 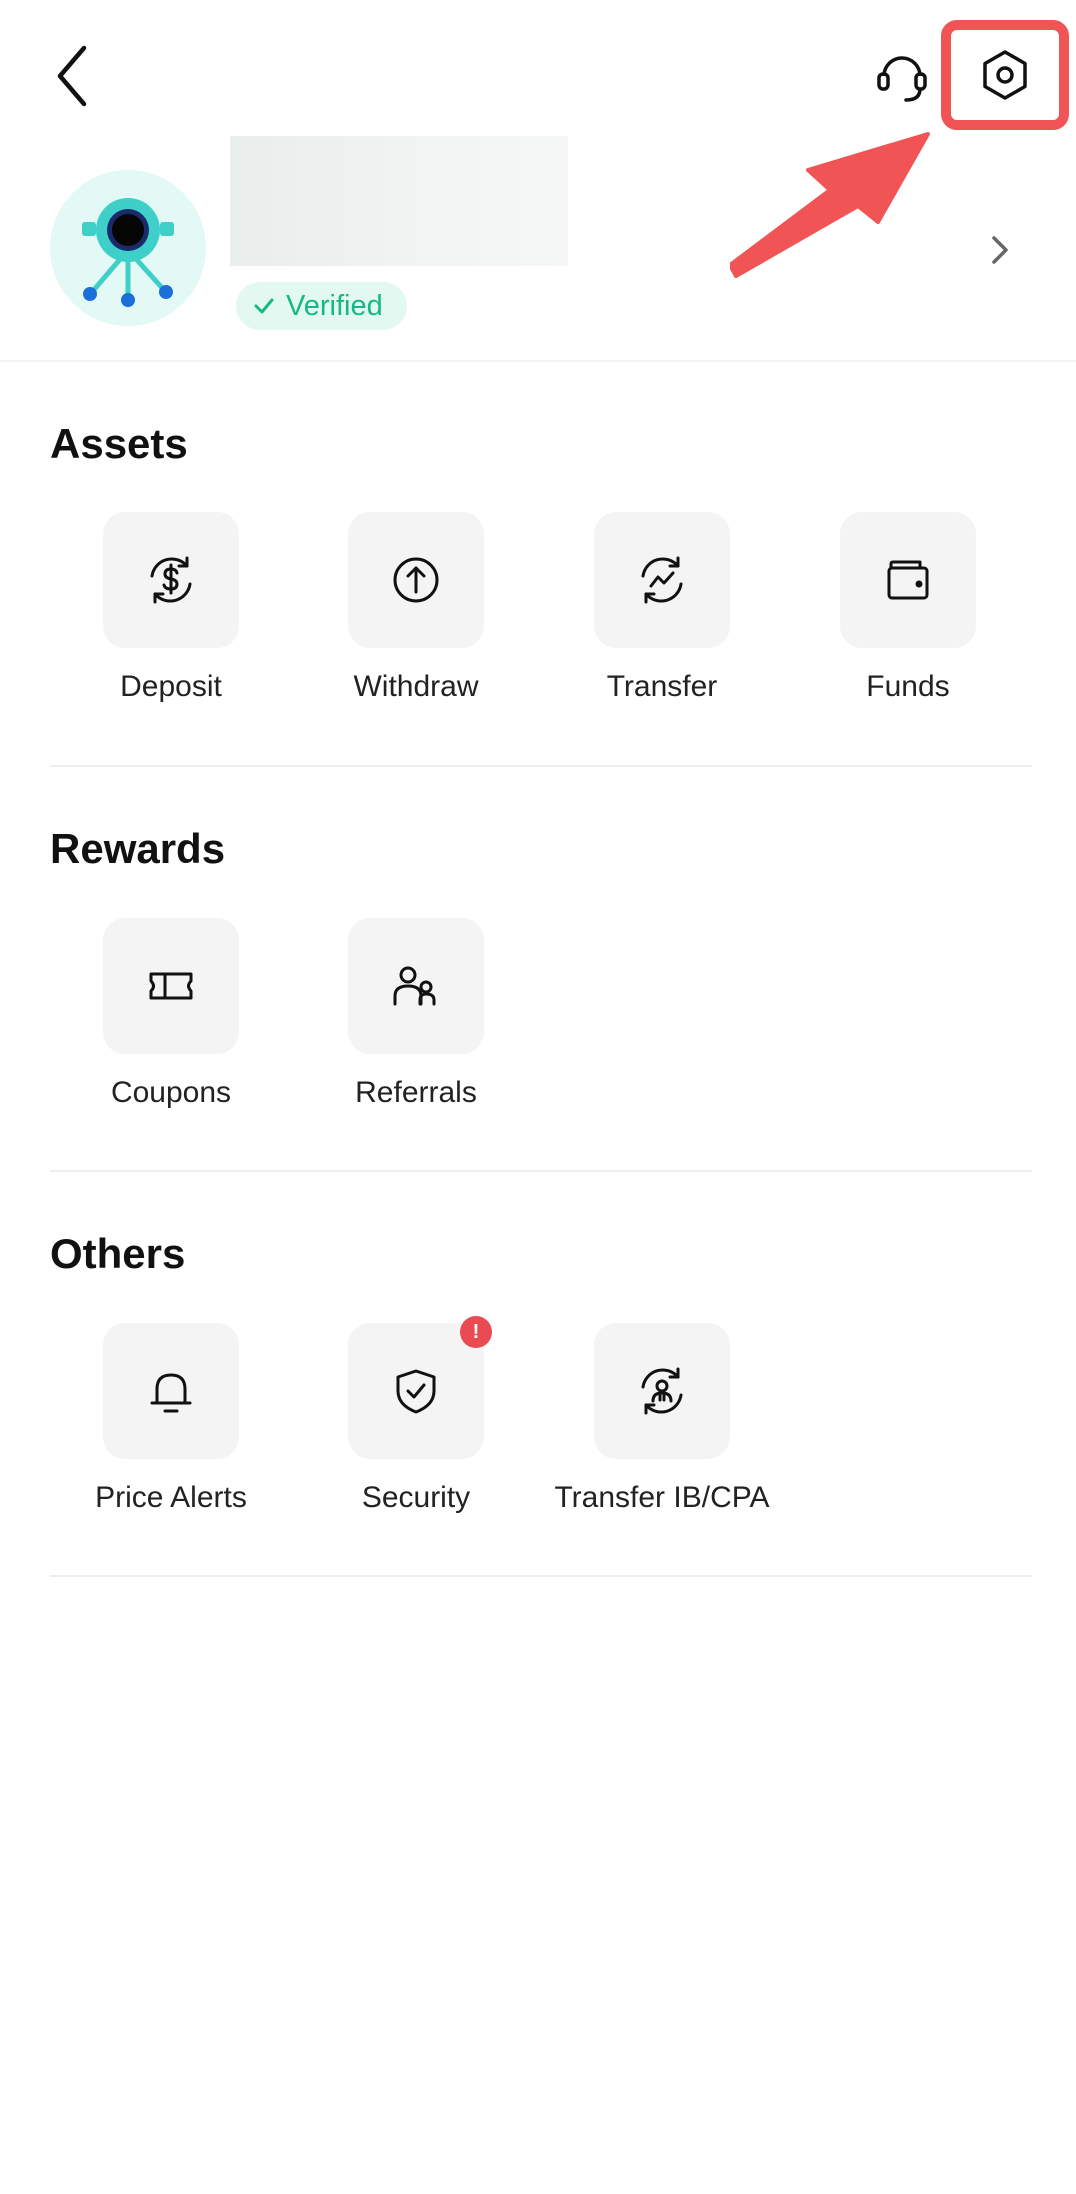 I want to click on profile-details-button, so click(x=1000, y=250).